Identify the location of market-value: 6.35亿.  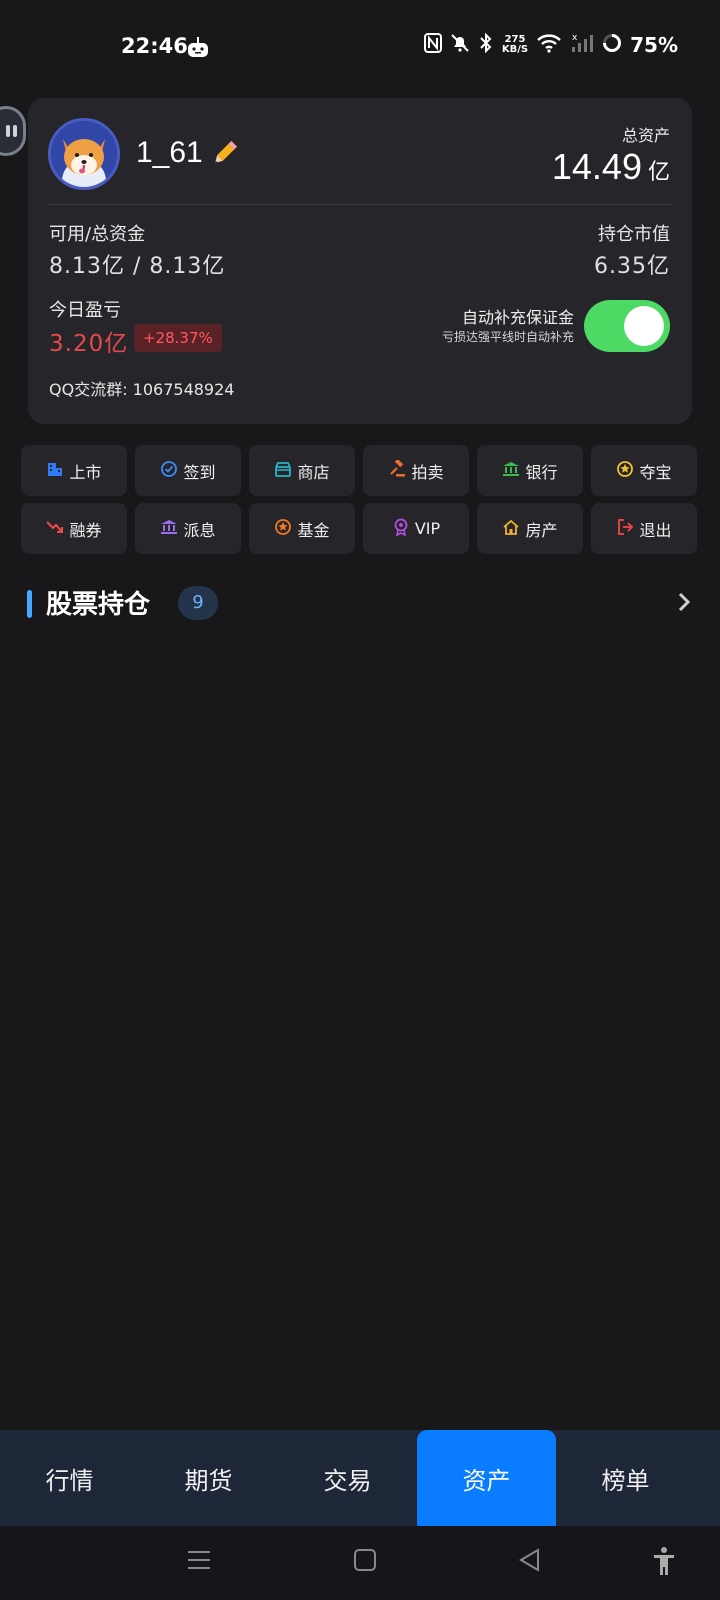
(632, 266).